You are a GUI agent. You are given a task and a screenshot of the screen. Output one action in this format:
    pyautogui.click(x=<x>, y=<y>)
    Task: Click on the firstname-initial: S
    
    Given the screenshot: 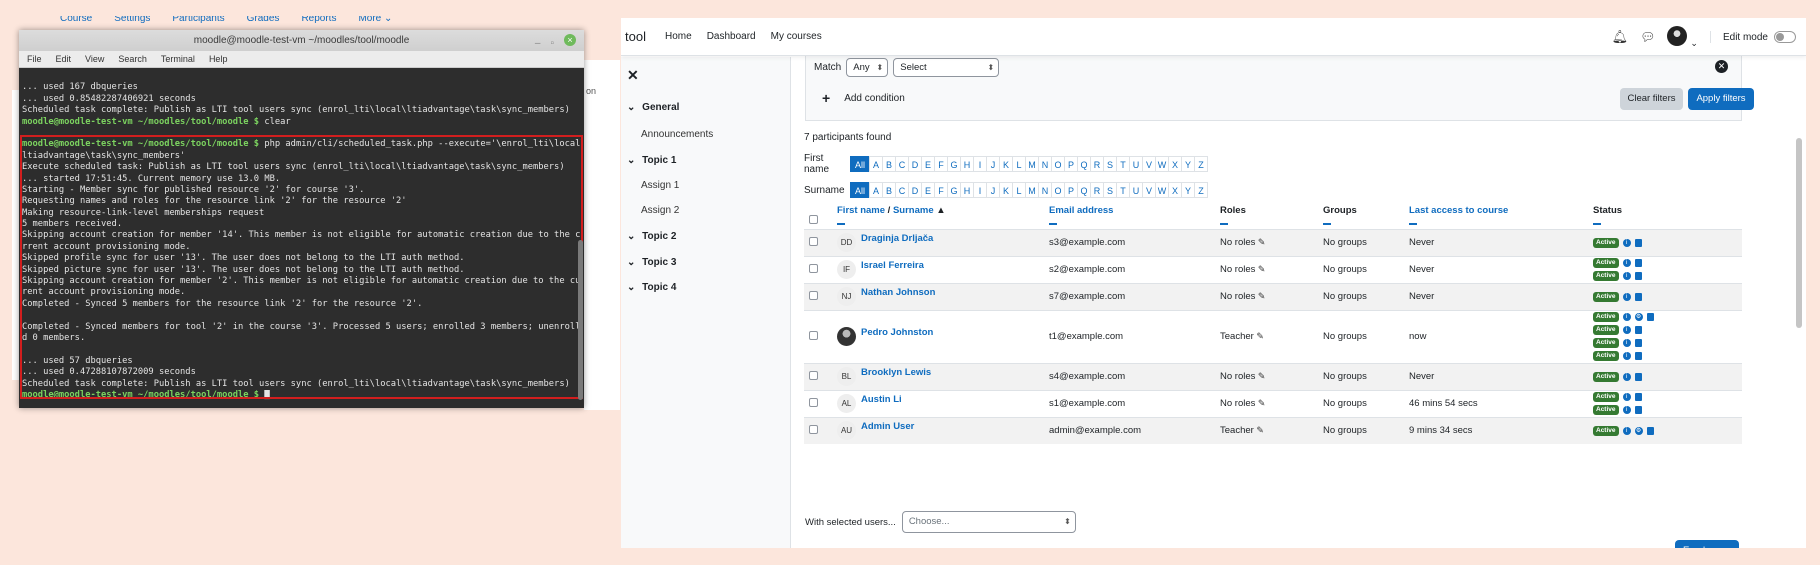 What is the action you would take?
    pyautogui.click(x=1110, y=164)
    